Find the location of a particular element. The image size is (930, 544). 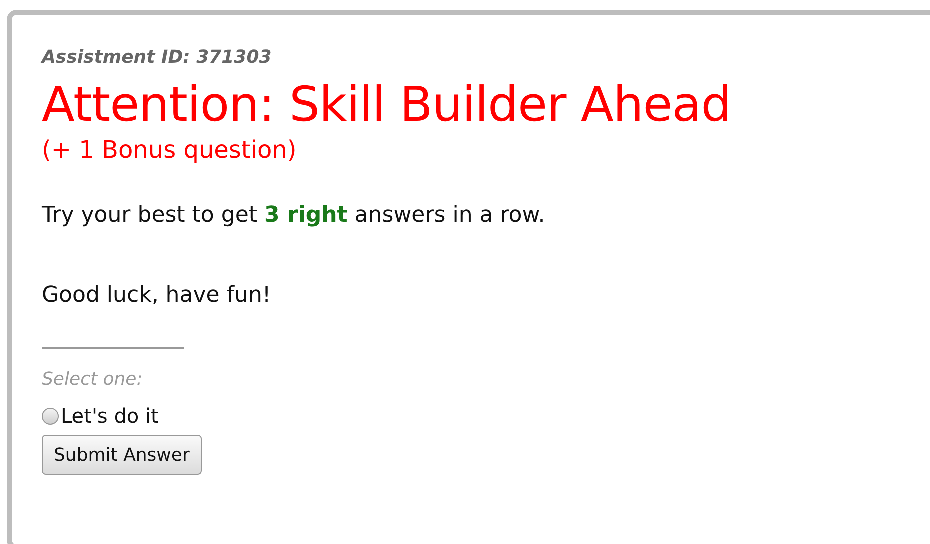

select-prompt: Select one: is located at coordinates (93, 380).